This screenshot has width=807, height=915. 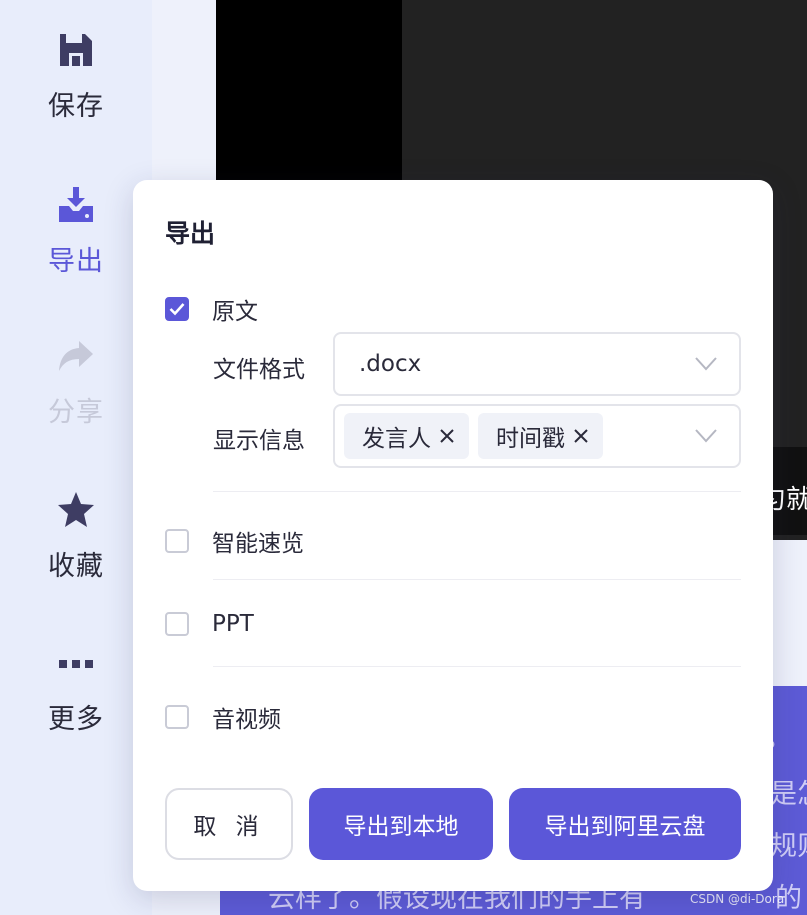 I want to click on option-label: PPT, so click(x=233, y=624).